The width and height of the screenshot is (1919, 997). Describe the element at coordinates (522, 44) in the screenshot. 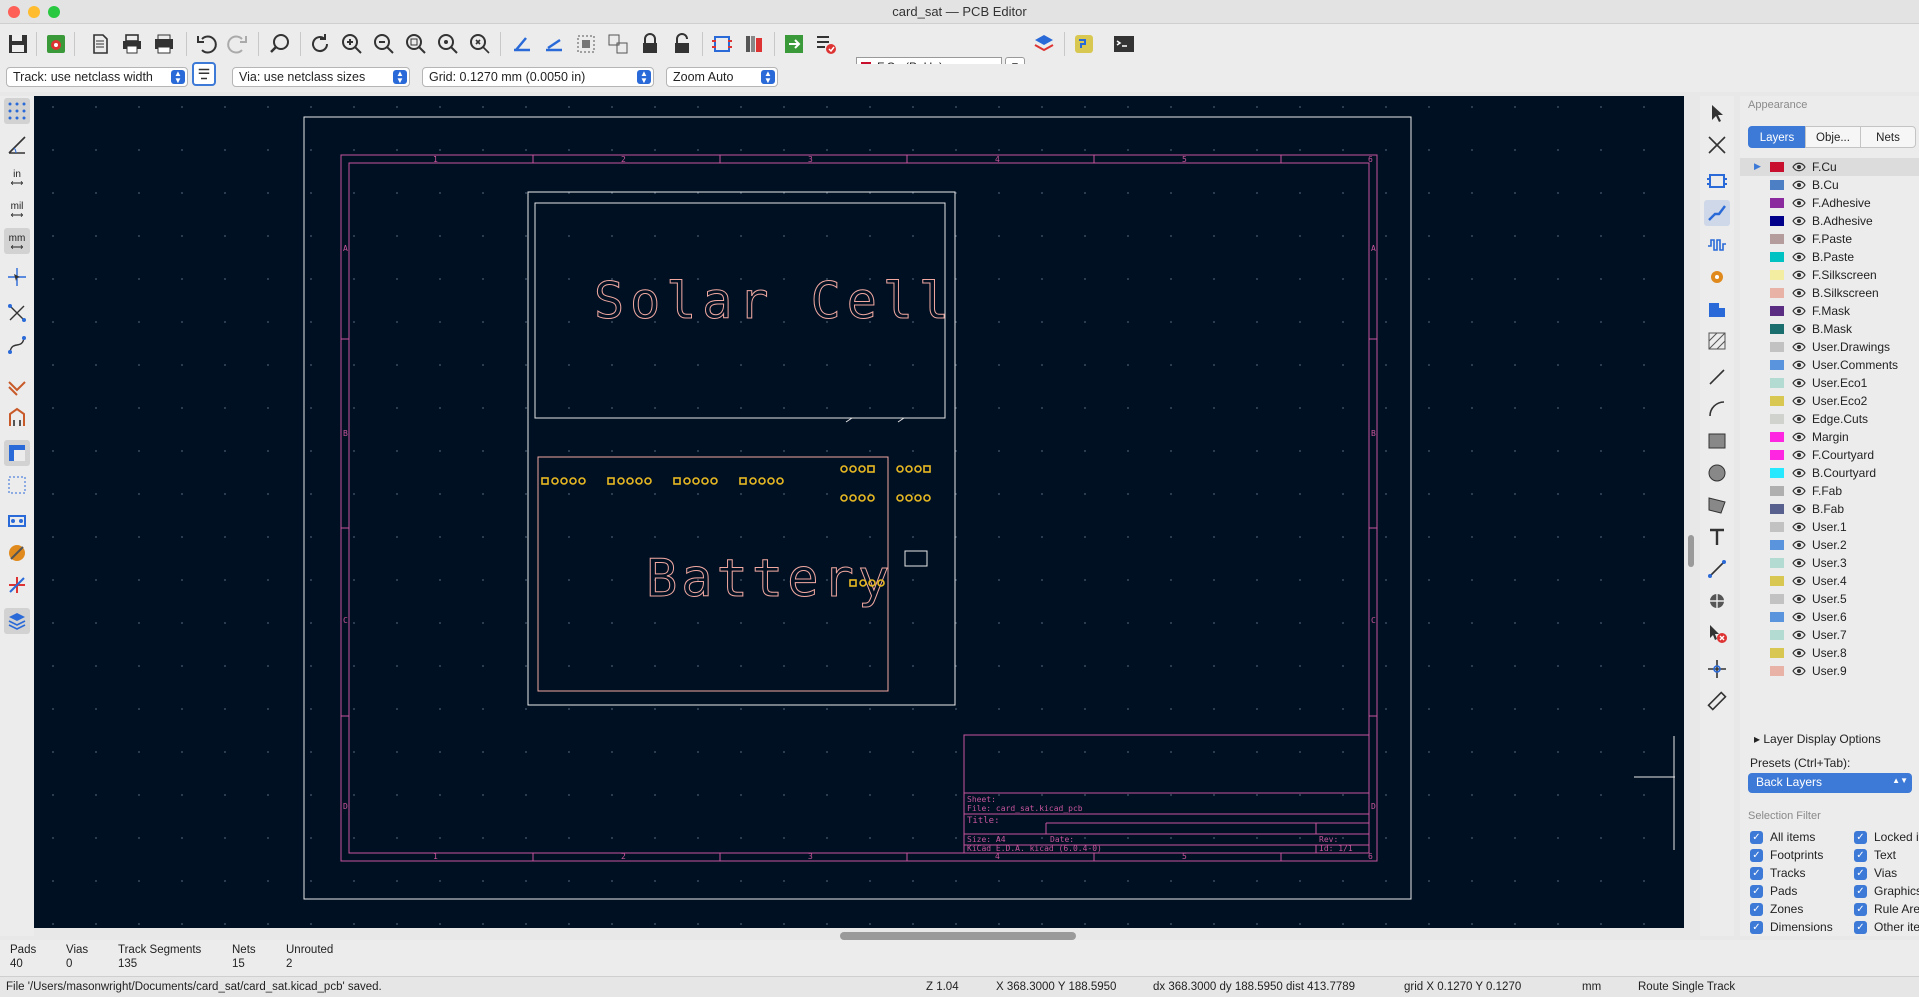

I see `rotate-ccw-icon` at that location.